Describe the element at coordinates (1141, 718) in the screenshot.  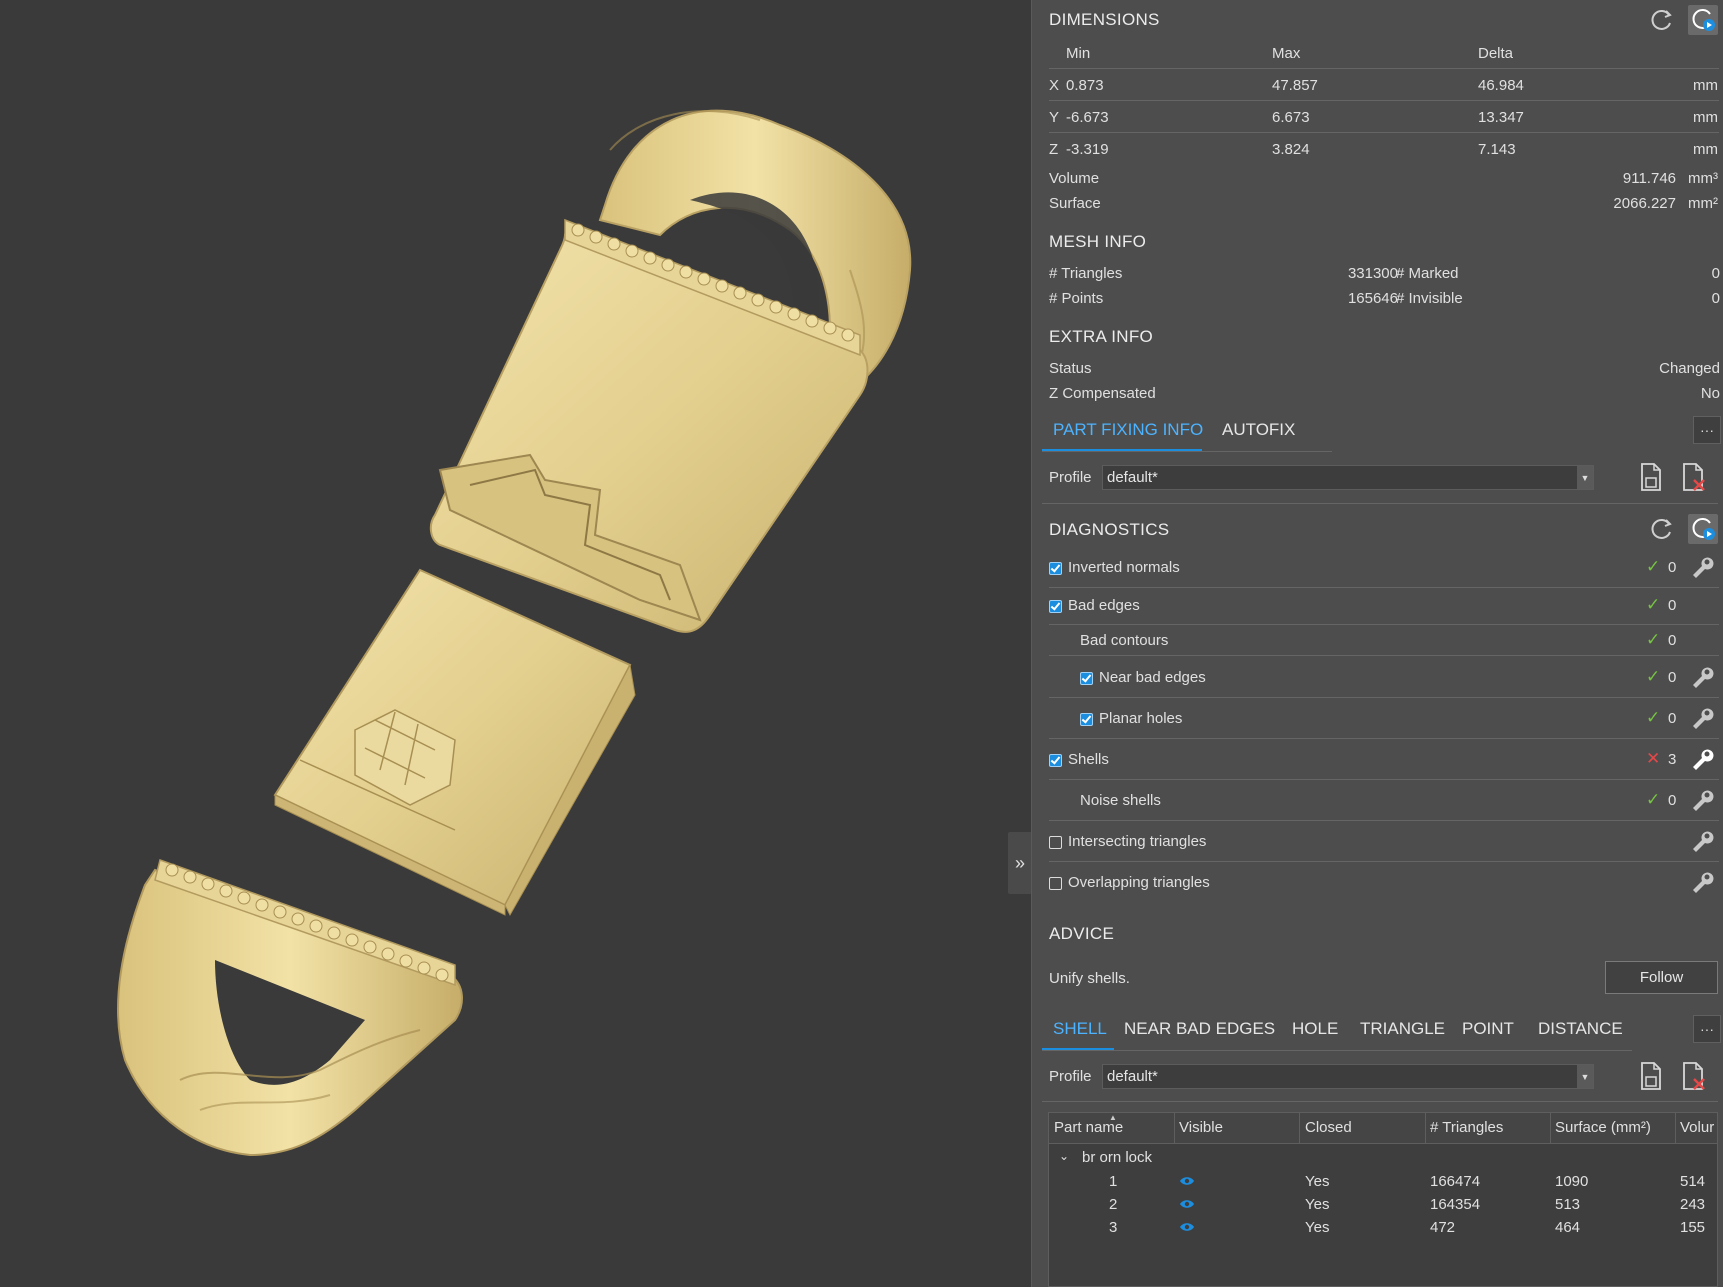
I see `diag-label: Planar holes` at that location.